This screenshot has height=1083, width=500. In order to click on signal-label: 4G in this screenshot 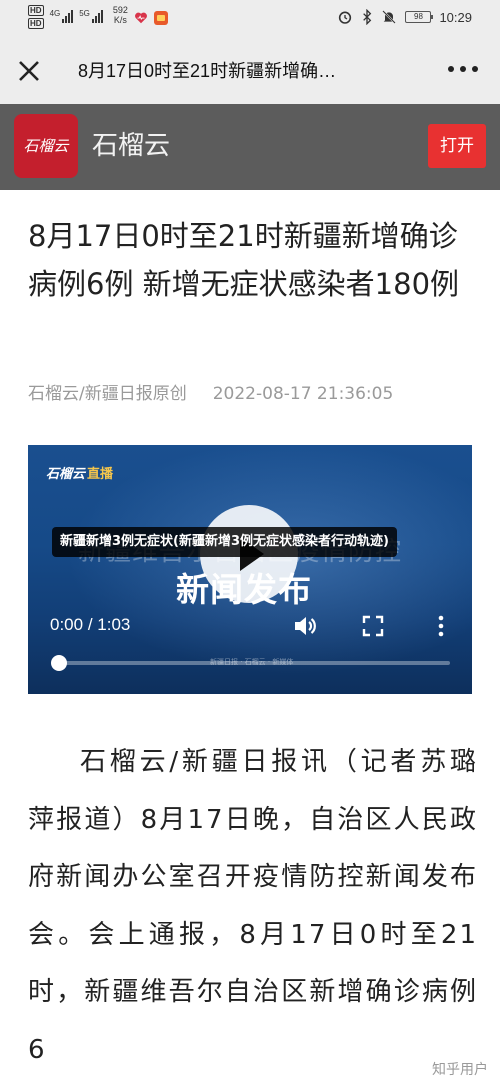, I will do `click(55, 13)`.